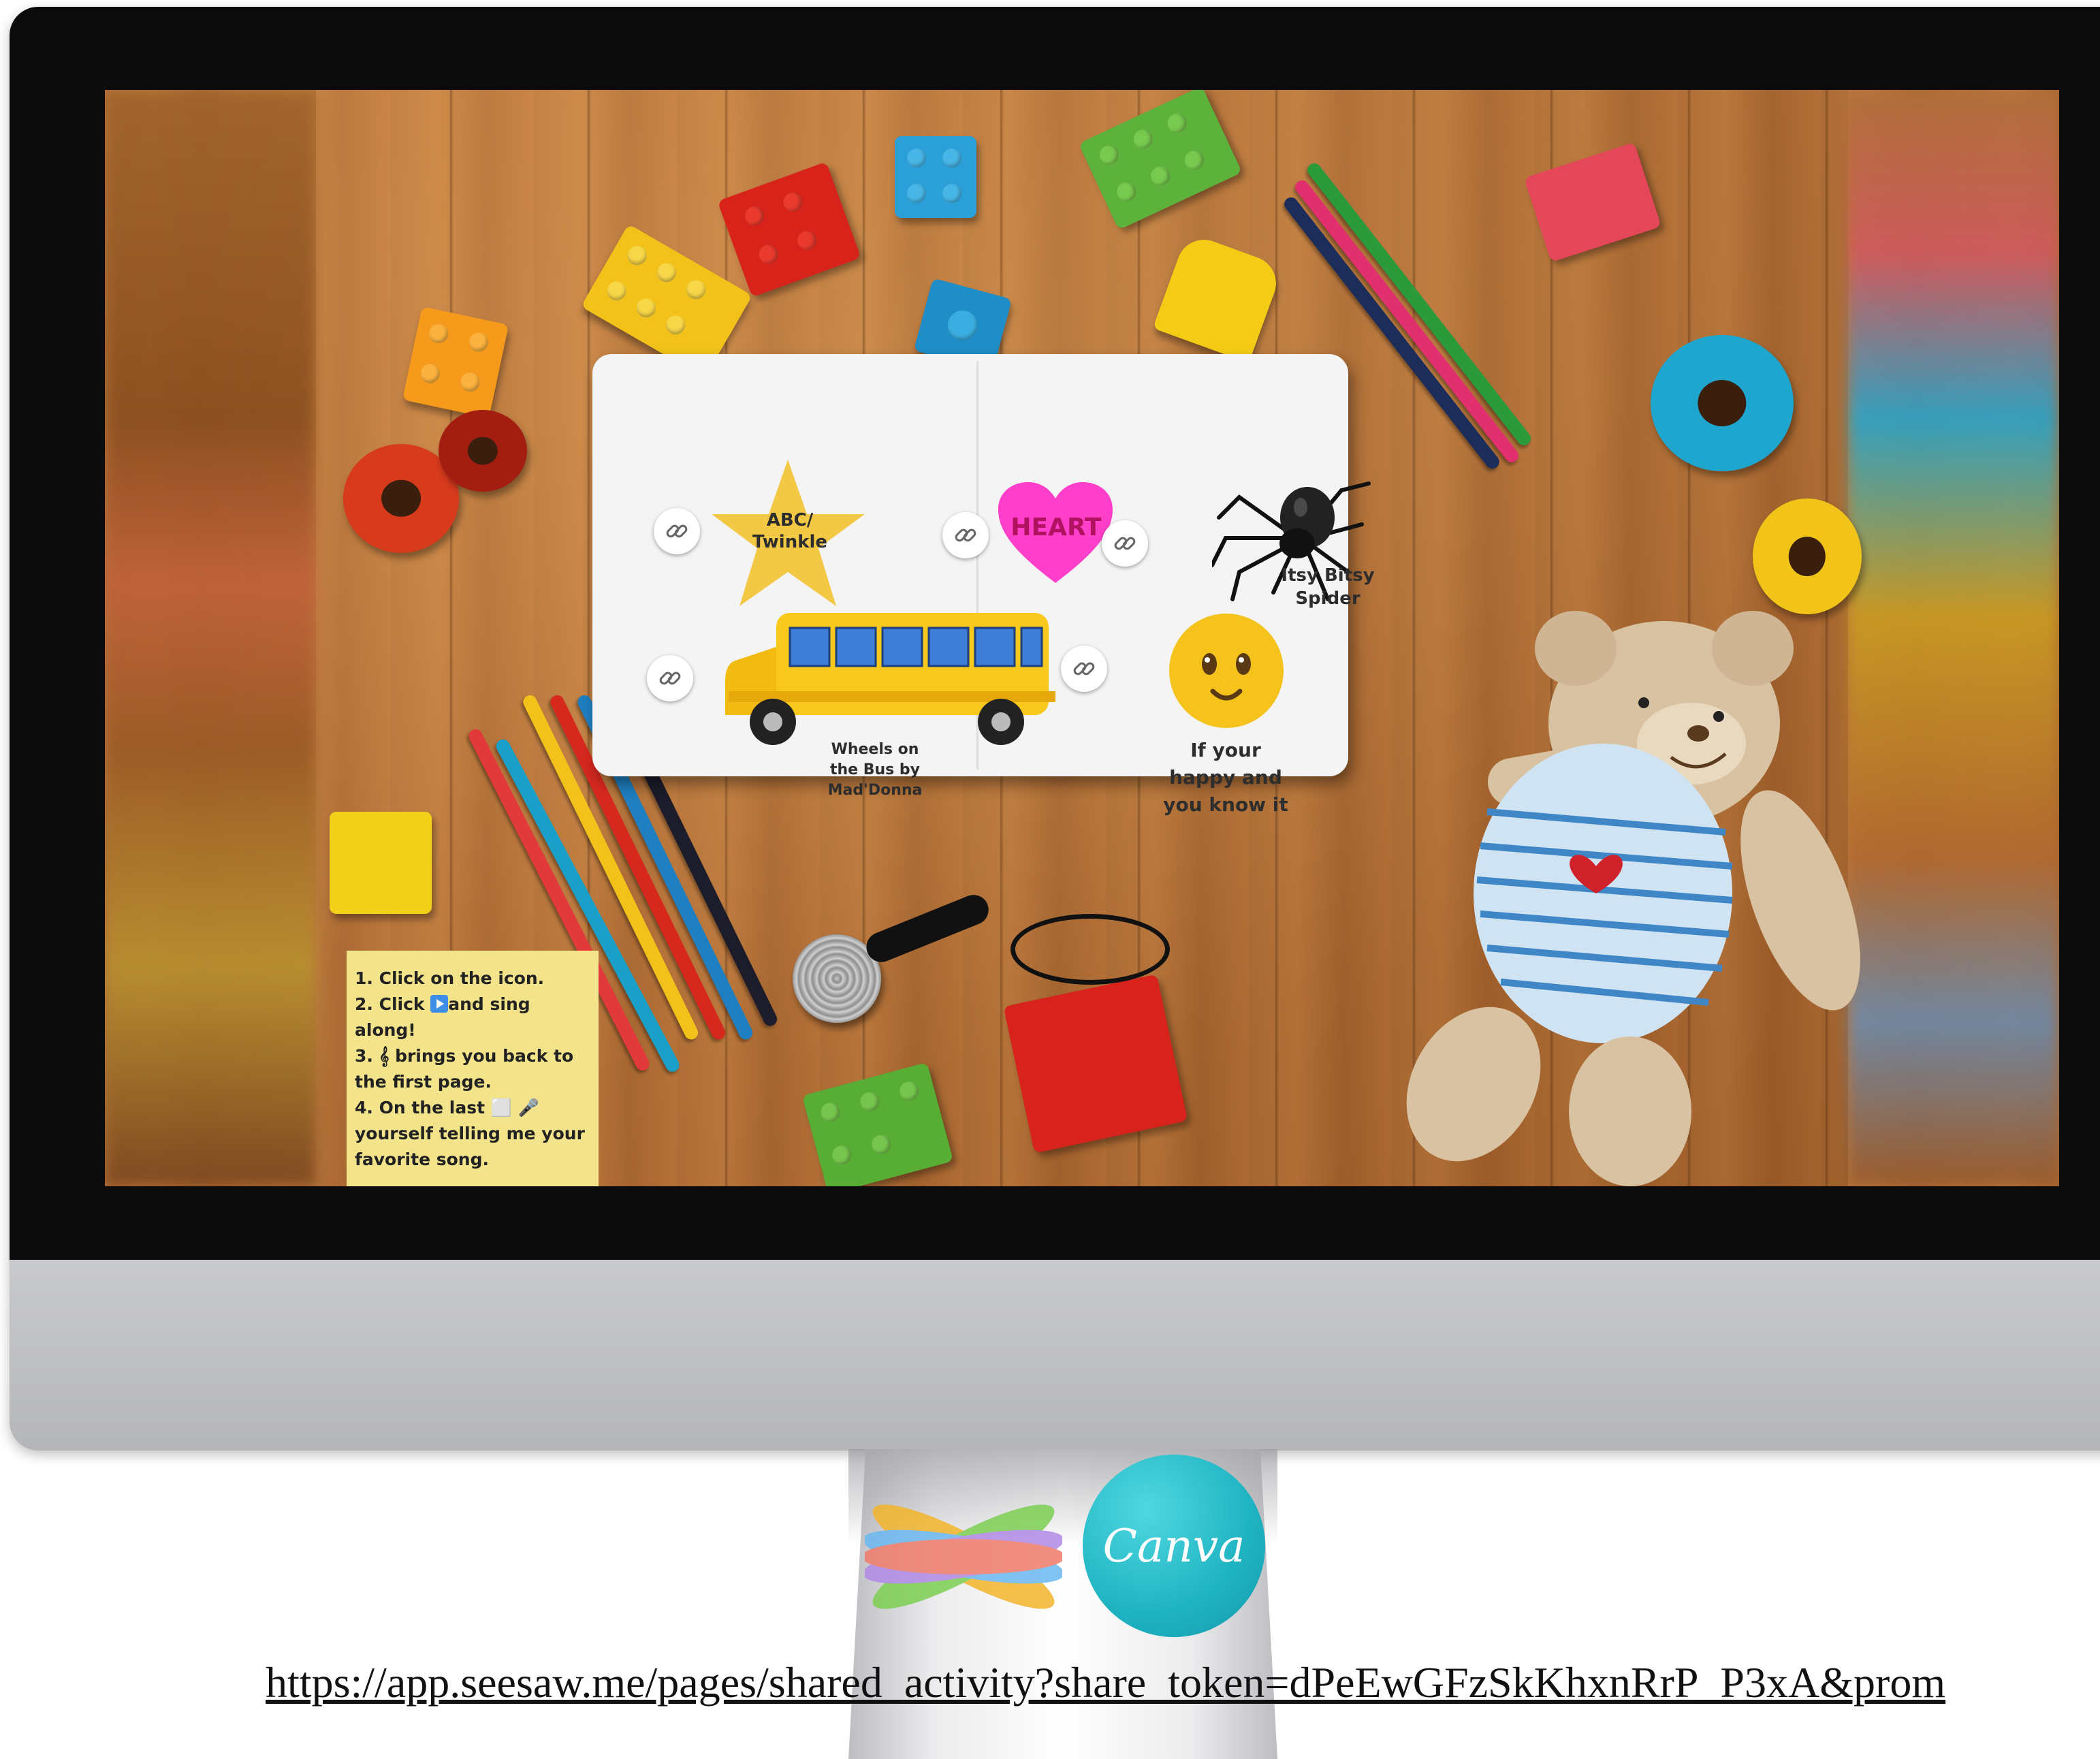 The height and width of the screenshot is (1759, 2100). I want to click on blurred-left-edge, so click(211, 638).